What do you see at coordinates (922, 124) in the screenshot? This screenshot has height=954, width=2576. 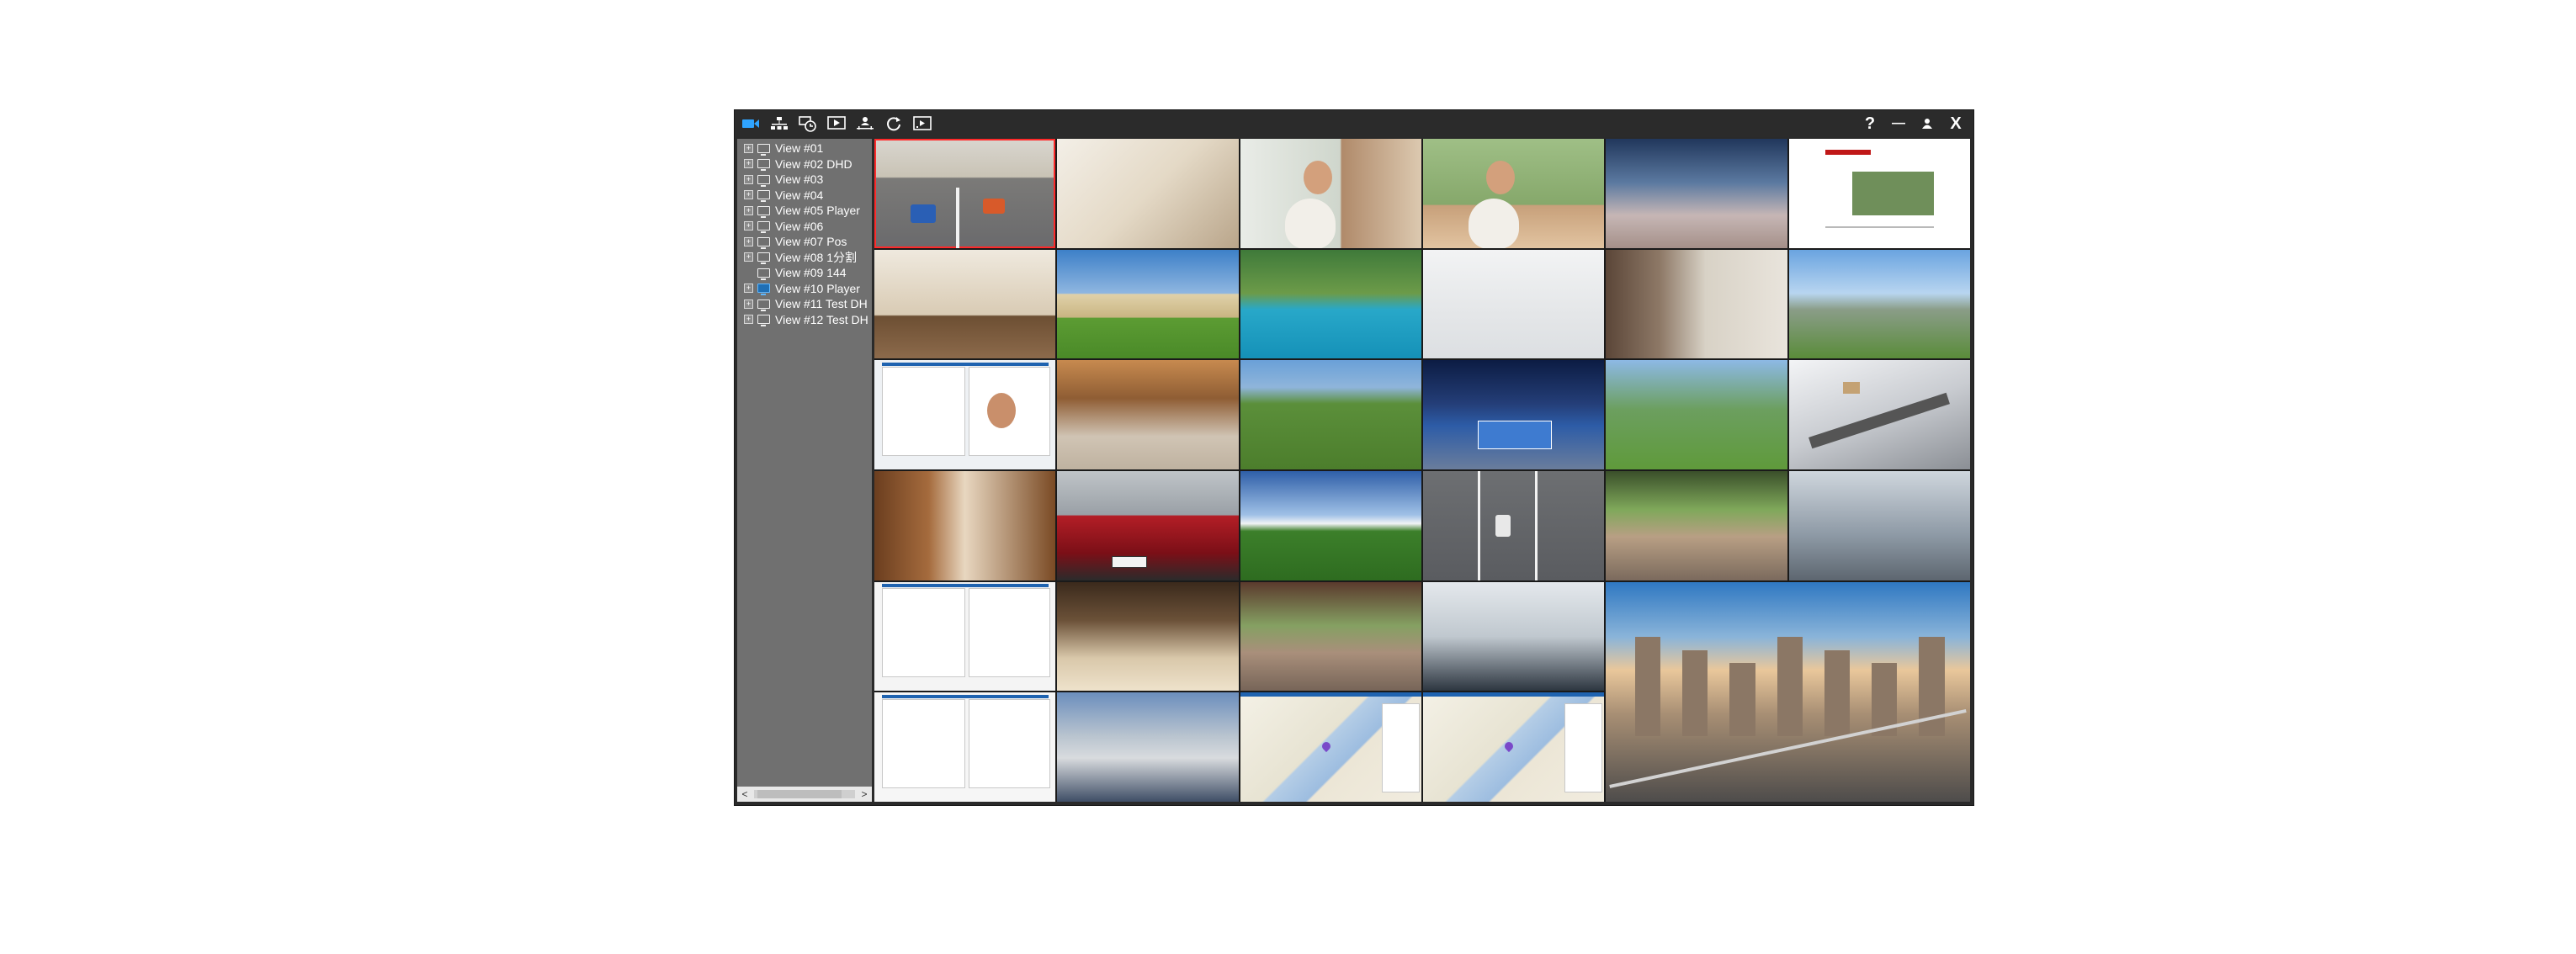 I see `export-icon` at bounding box center [922, 124].